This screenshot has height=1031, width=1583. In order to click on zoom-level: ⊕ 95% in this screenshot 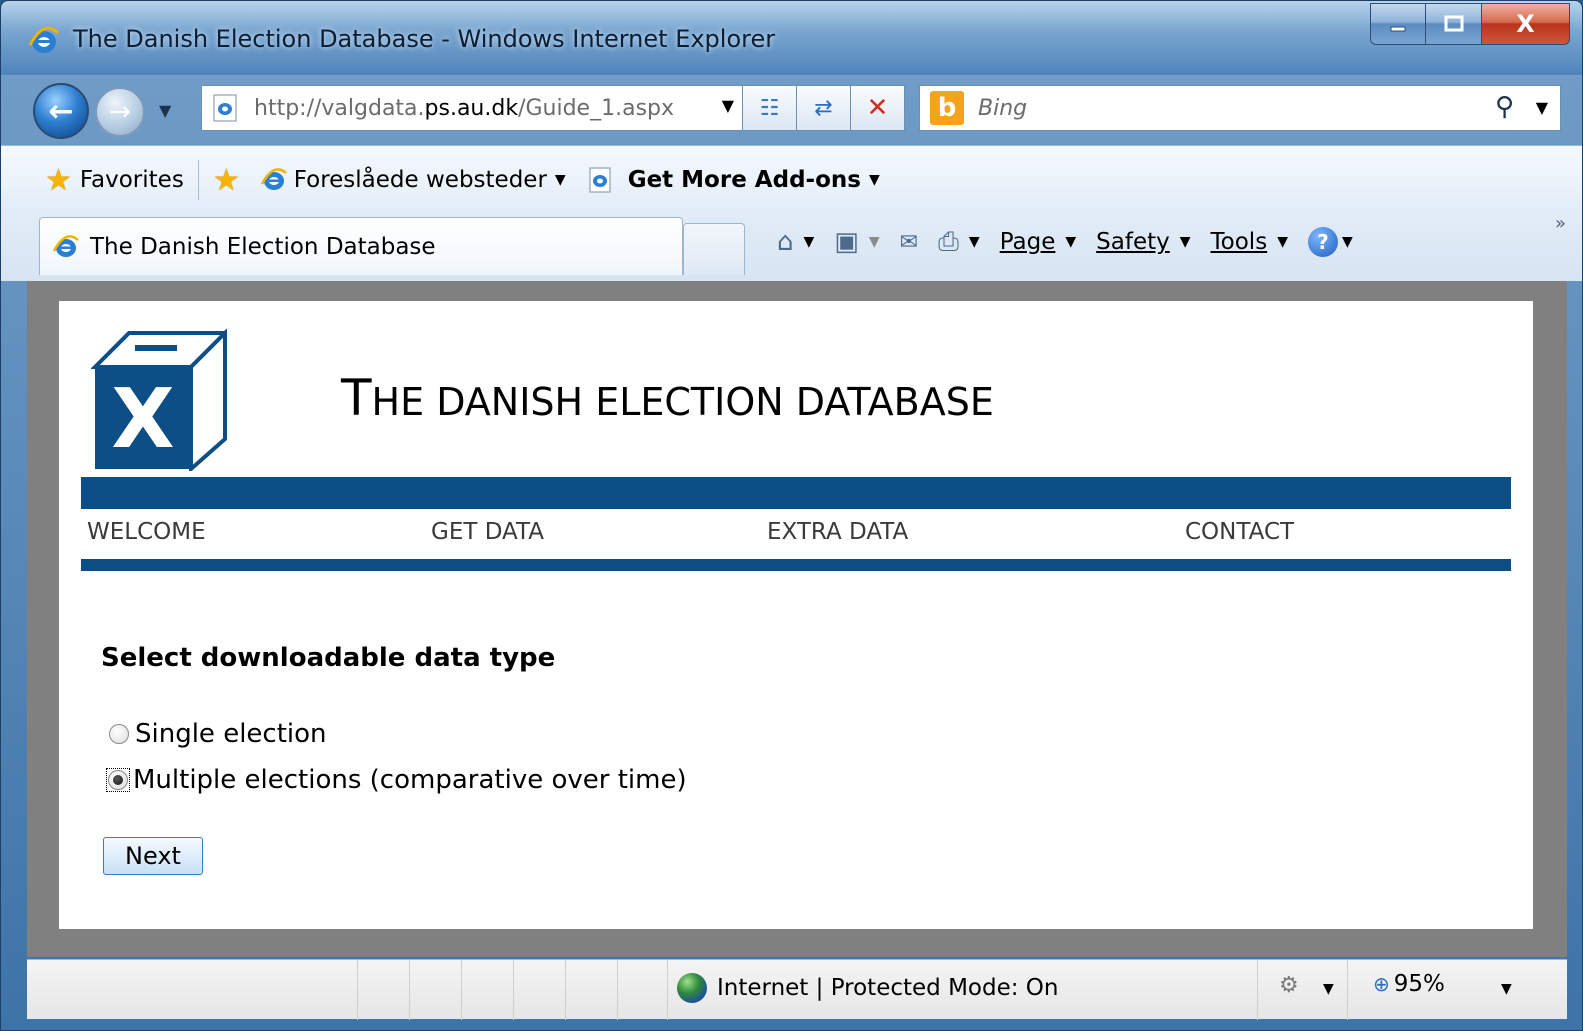, I will do `click(1409, 984)`.